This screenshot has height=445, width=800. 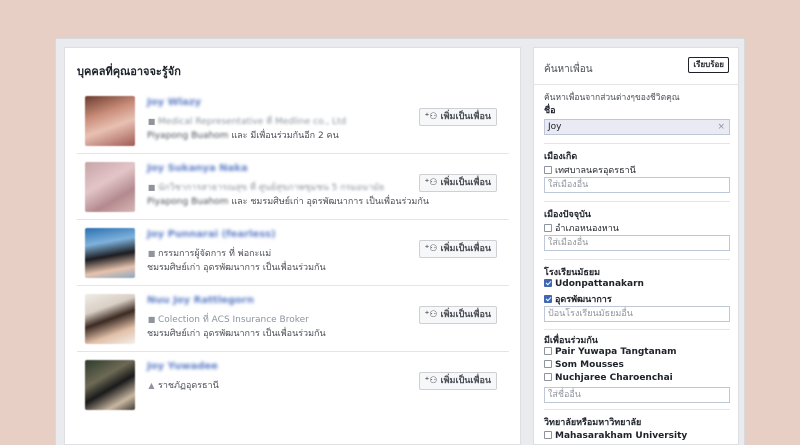 What do you see at coordinates (708, 65) in the screenshot?
I see `done-button: เรียบร้อย` at bounding box center [708, 65].